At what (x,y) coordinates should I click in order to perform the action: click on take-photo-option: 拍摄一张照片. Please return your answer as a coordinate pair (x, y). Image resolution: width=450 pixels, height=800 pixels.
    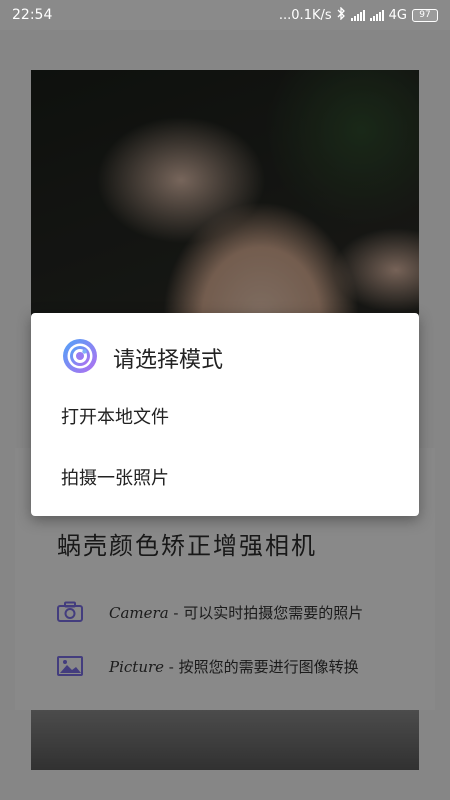
    Looking at the image, I should click on (225, 477).